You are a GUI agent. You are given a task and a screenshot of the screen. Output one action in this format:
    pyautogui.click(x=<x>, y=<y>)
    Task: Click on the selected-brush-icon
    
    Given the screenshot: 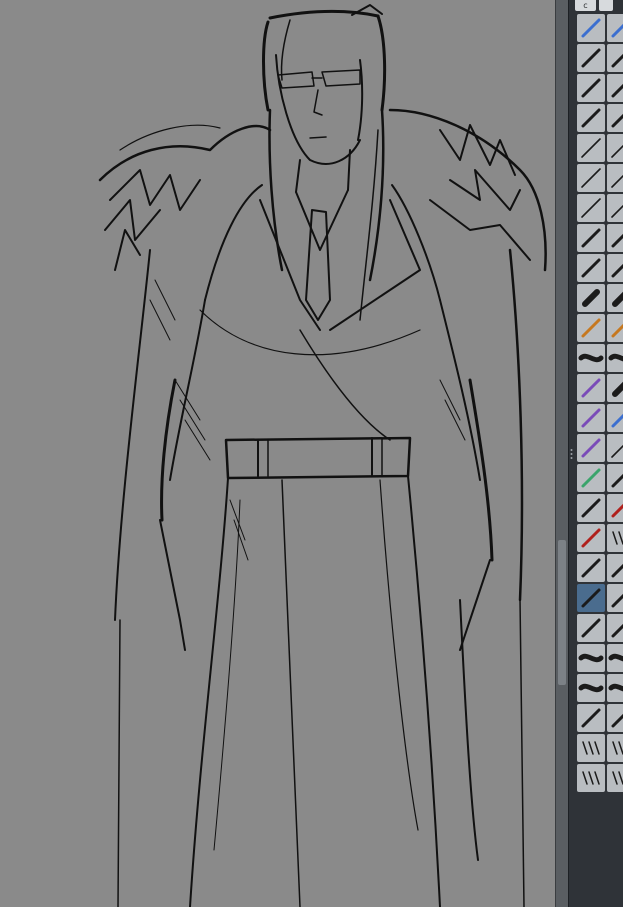 What is the action you would take?
    pyautogui.click(x=591, y=598)
    